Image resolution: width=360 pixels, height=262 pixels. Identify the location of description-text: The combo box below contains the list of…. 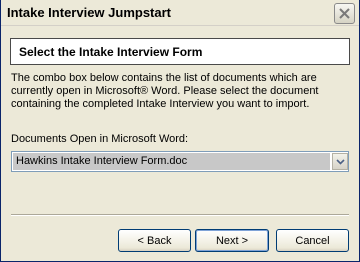
(165, 91).